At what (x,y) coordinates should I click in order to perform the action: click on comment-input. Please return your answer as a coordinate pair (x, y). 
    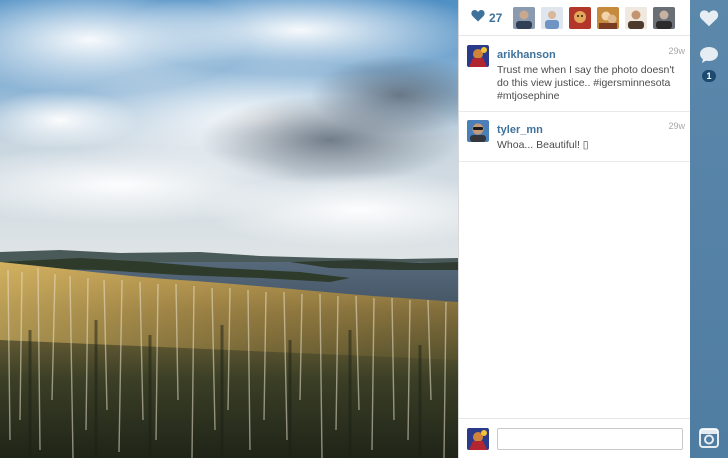
    Looking at the image, I should click on (590, 438).